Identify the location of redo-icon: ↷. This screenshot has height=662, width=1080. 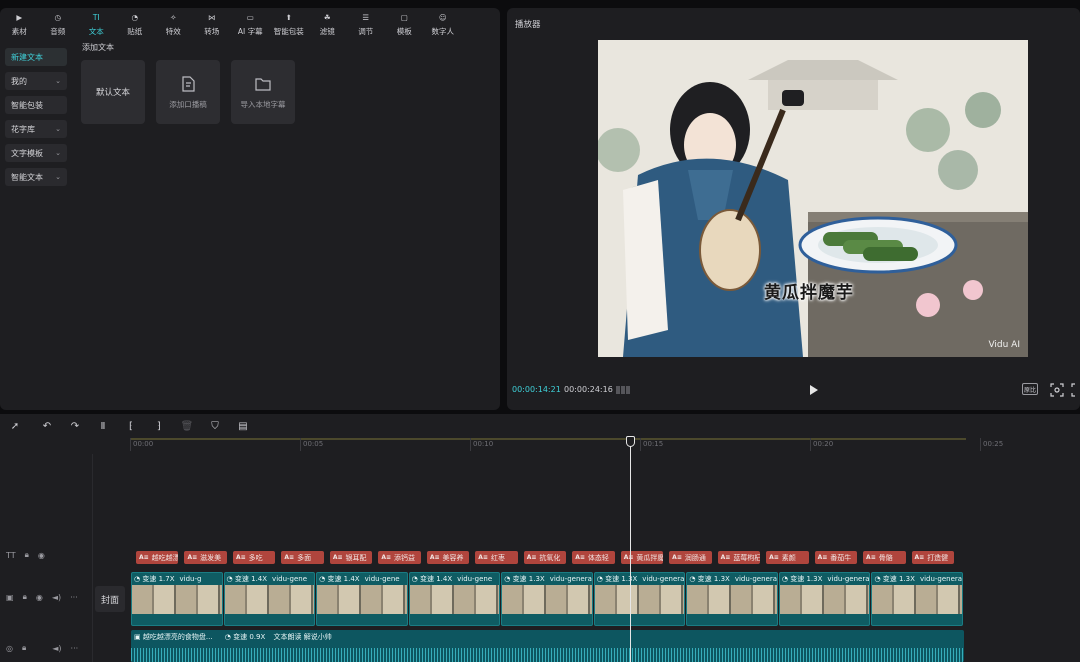
(75, 426).